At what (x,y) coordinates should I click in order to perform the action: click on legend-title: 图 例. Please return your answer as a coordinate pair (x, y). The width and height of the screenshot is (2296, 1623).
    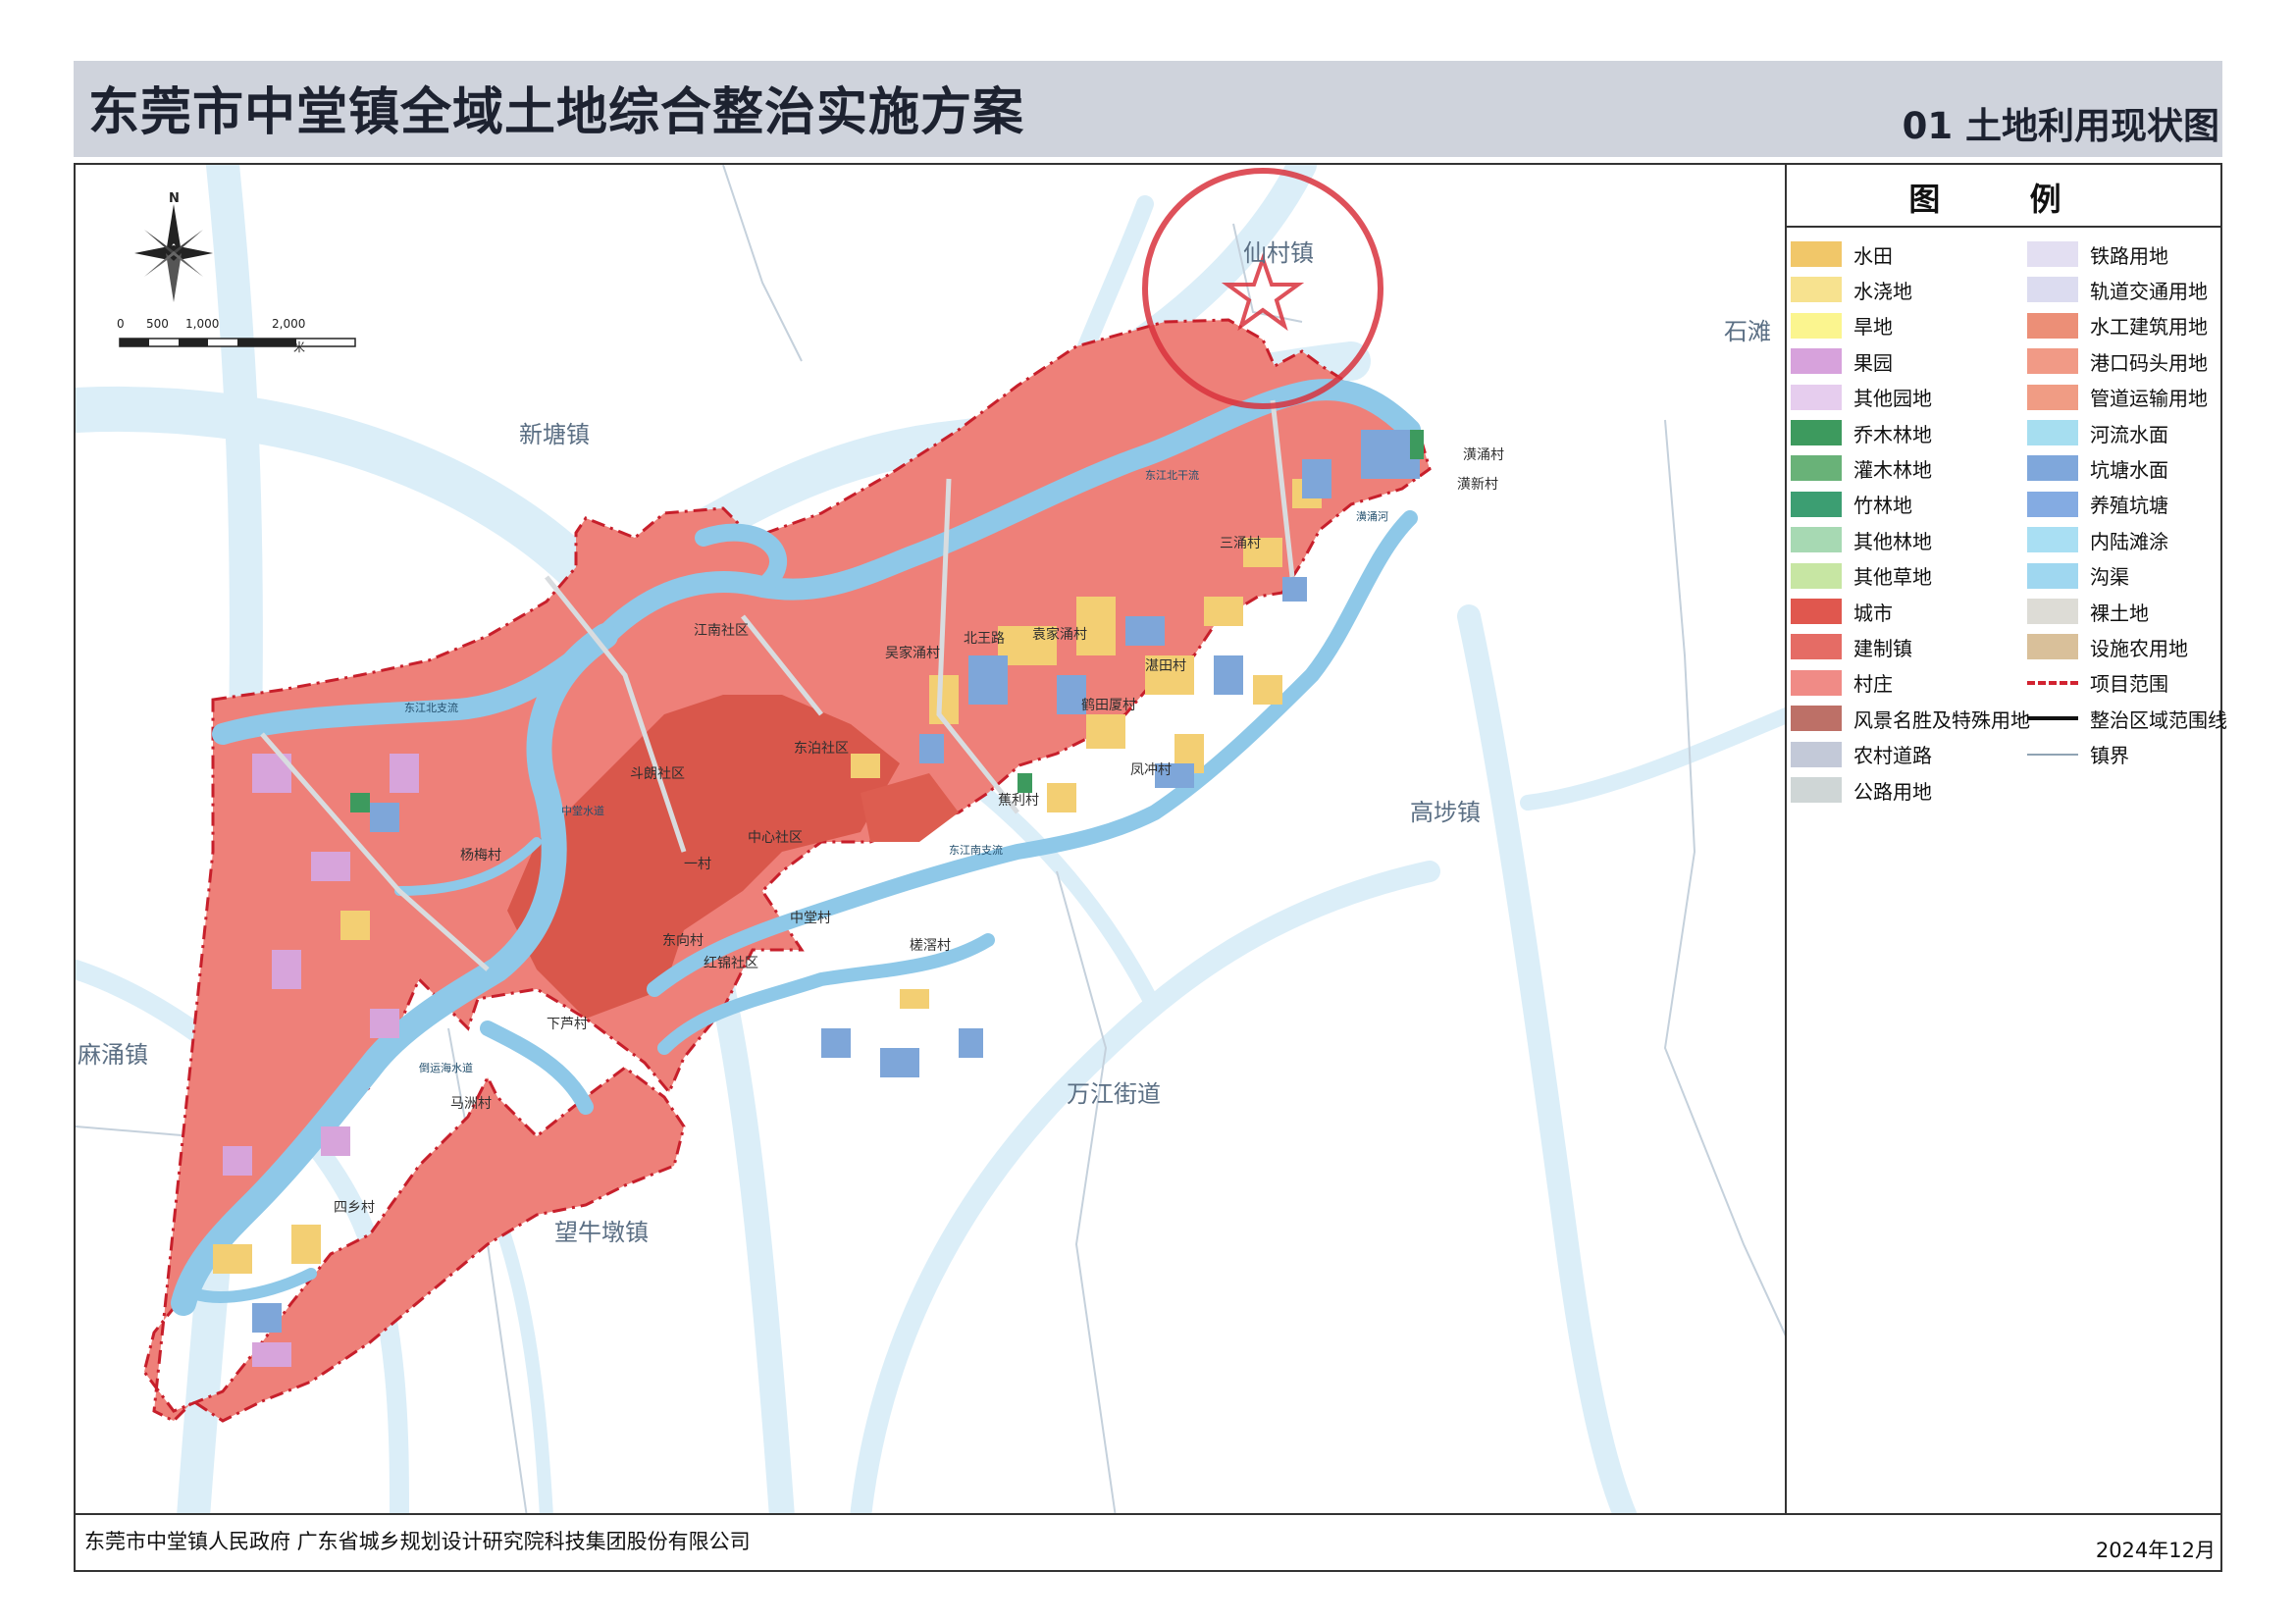
    Looking at the image, I should click on (2004, 199).